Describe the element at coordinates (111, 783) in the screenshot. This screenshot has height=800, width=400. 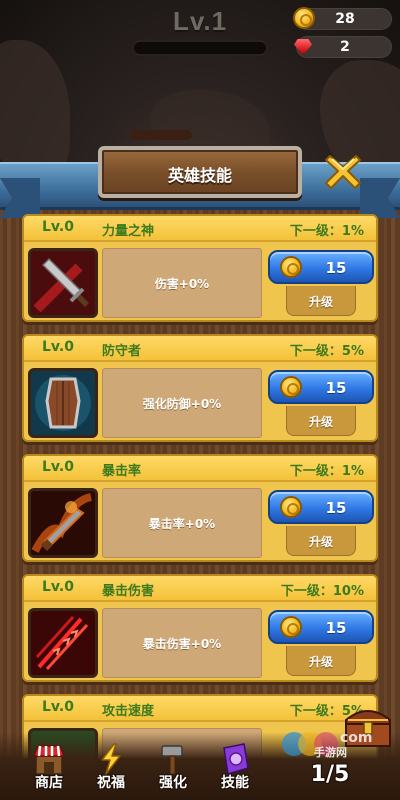
I see `nav-label: 祝福` at that location.